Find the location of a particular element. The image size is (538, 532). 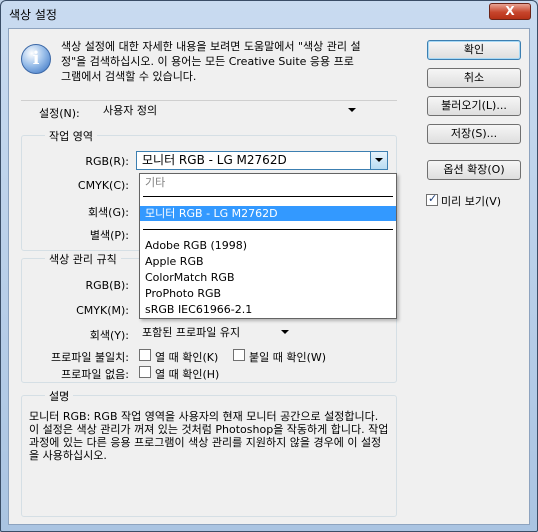

settings-select: 사용자 정의 is located at coordinates (229, 110).